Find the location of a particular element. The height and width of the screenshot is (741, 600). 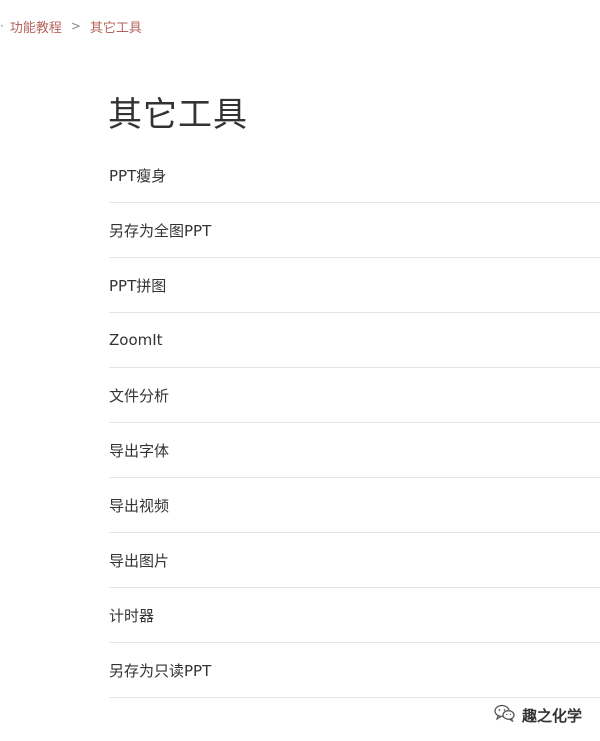

watermark-text: 趣之化学 is located at coordinates (551, 715).